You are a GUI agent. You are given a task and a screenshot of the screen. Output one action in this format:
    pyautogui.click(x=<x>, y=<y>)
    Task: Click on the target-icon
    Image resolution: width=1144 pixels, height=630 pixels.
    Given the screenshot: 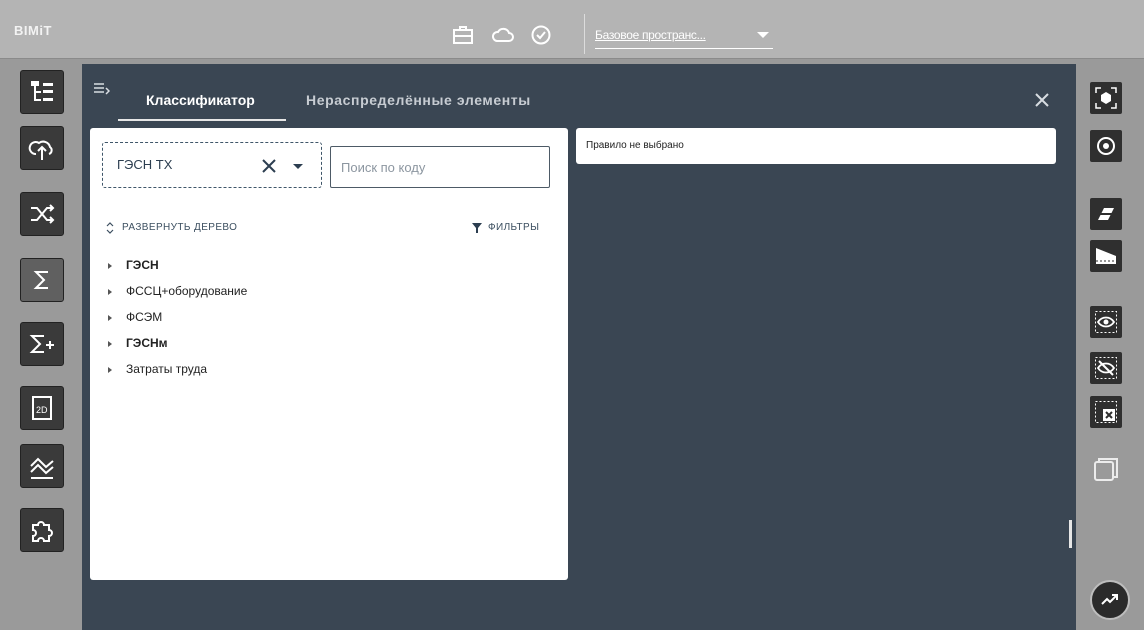 What is the action you would take?
    pyautogui.click(x=1106, y=146)
    